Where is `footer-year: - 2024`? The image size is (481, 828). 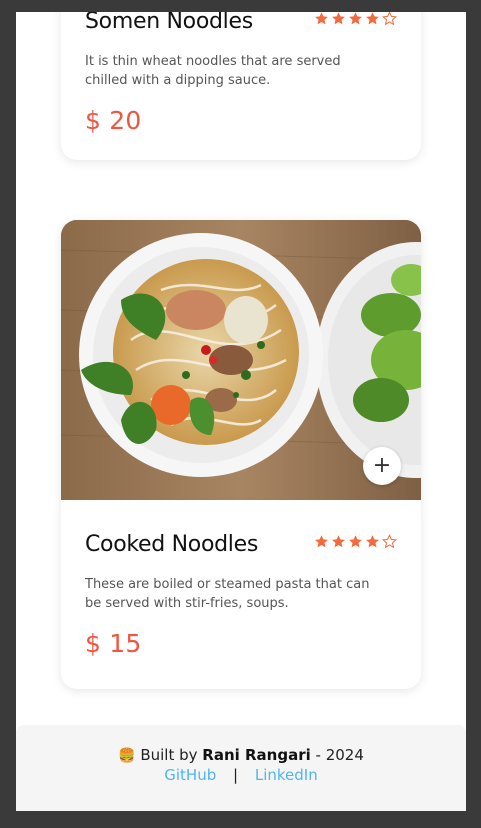
footer-year: - 2024 is located at coordinates (339, 755).